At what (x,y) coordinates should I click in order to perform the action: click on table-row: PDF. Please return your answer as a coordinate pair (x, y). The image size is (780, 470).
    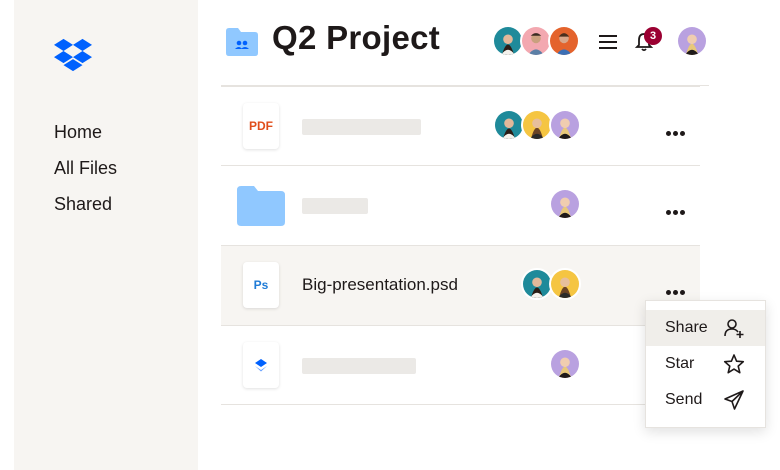
    Looking at the image, I should click on (460, 126).